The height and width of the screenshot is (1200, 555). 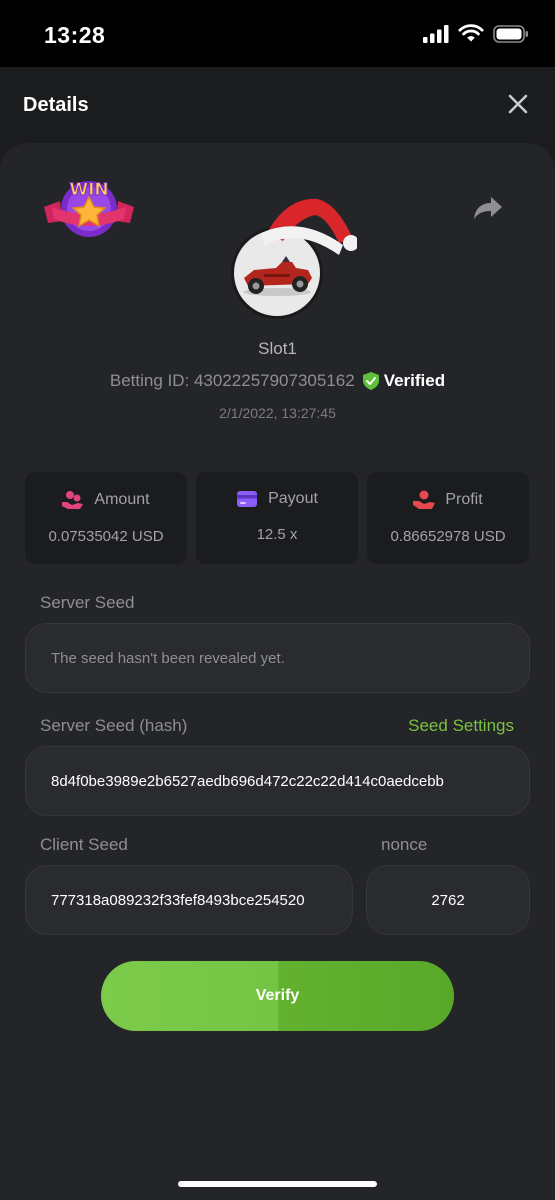 I want to click on profit-value: 0.86652978 USD, so click(x=448, y=536).